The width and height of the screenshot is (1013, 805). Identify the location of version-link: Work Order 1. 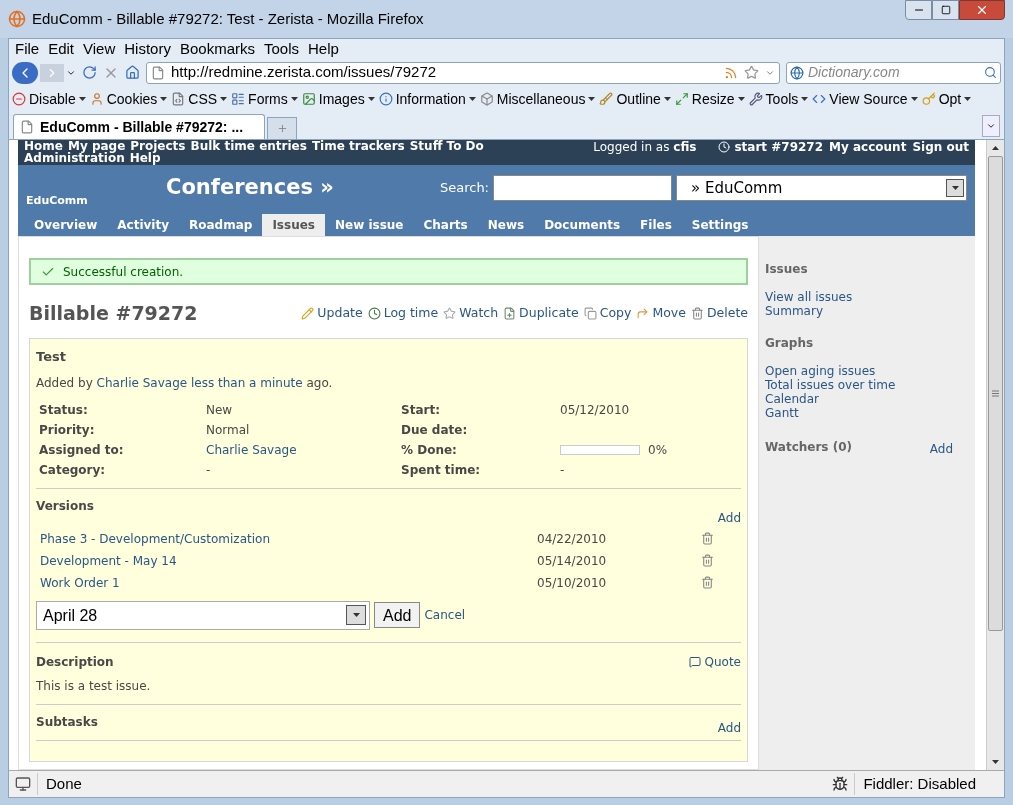
(288, 583).